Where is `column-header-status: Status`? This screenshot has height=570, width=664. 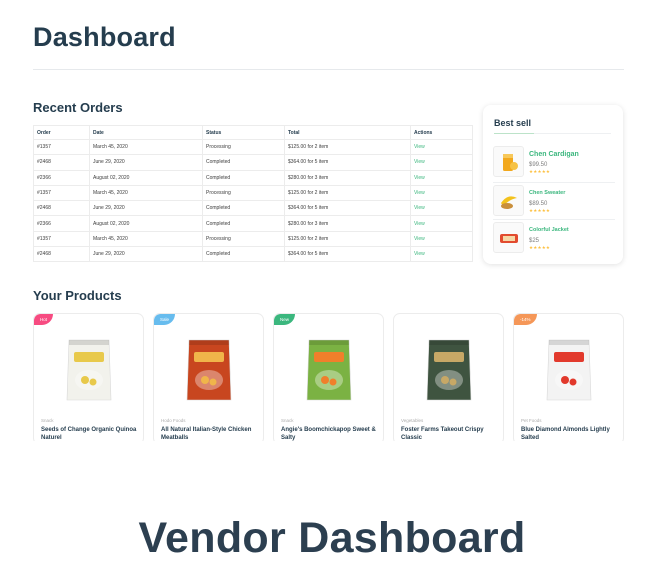 column-header-status: Status is located at coordinates (243, 132).